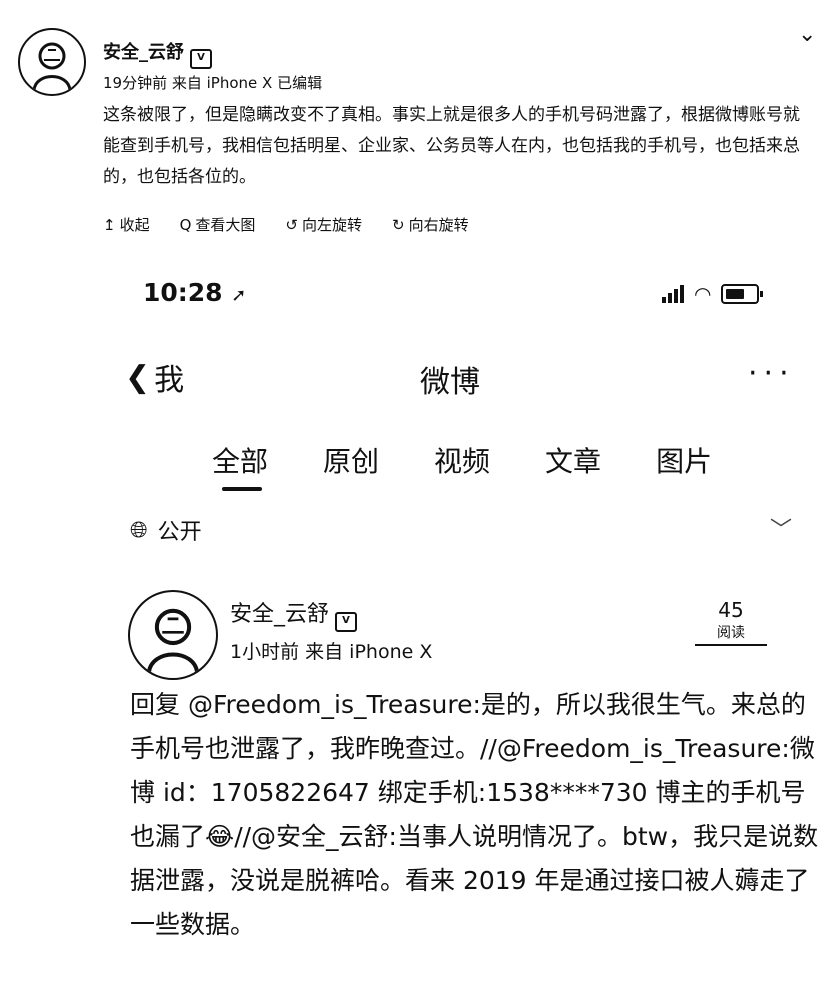 Image resolution: width=840 pixels, height=1000 pixels. What do you see at coordinates (438, 225) in the screenshot?
I see `rotate-right-label: 向右旋转` at bounding box center [438, 225].